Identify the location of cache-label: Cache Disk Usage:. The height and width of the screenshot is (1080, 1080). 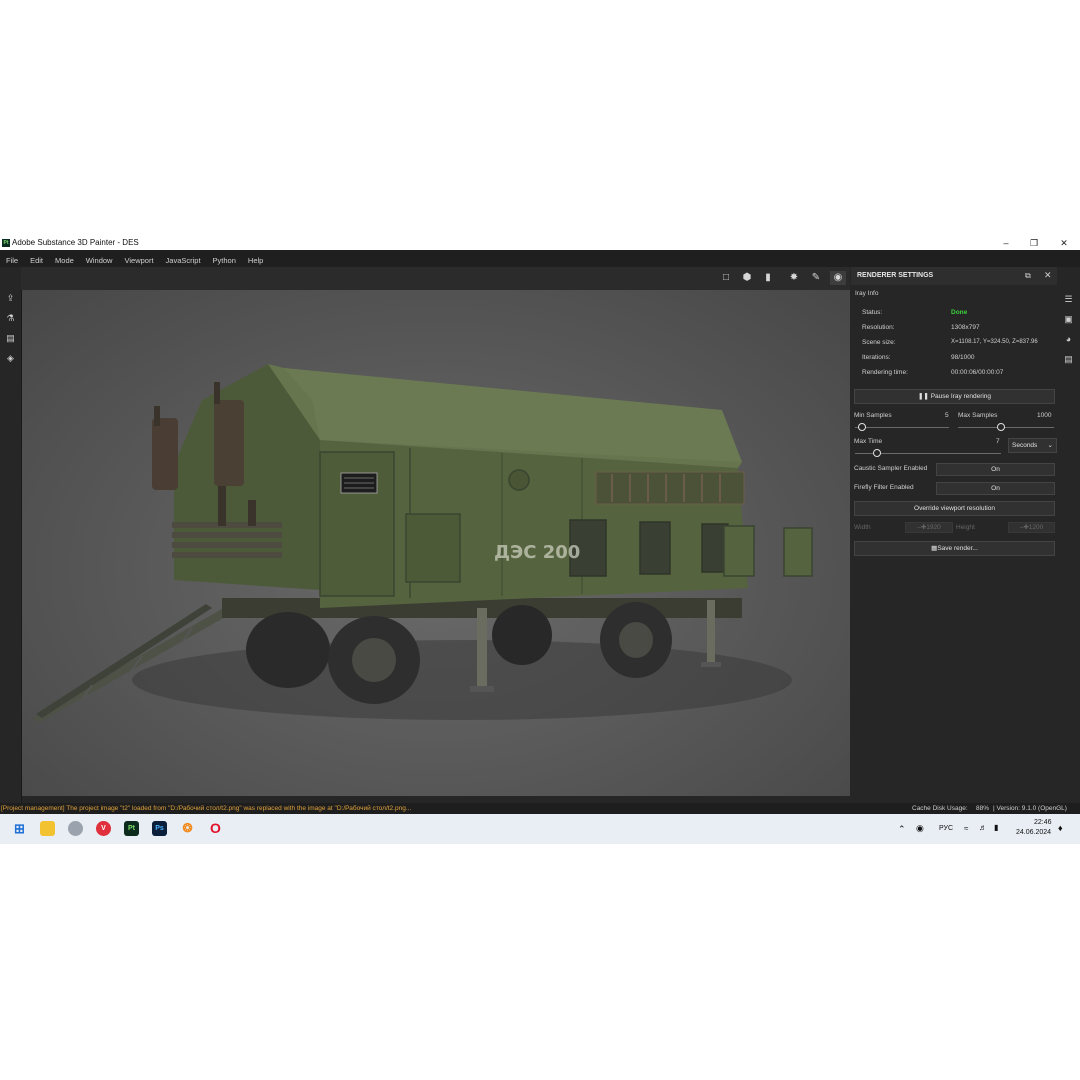
(940, 808).